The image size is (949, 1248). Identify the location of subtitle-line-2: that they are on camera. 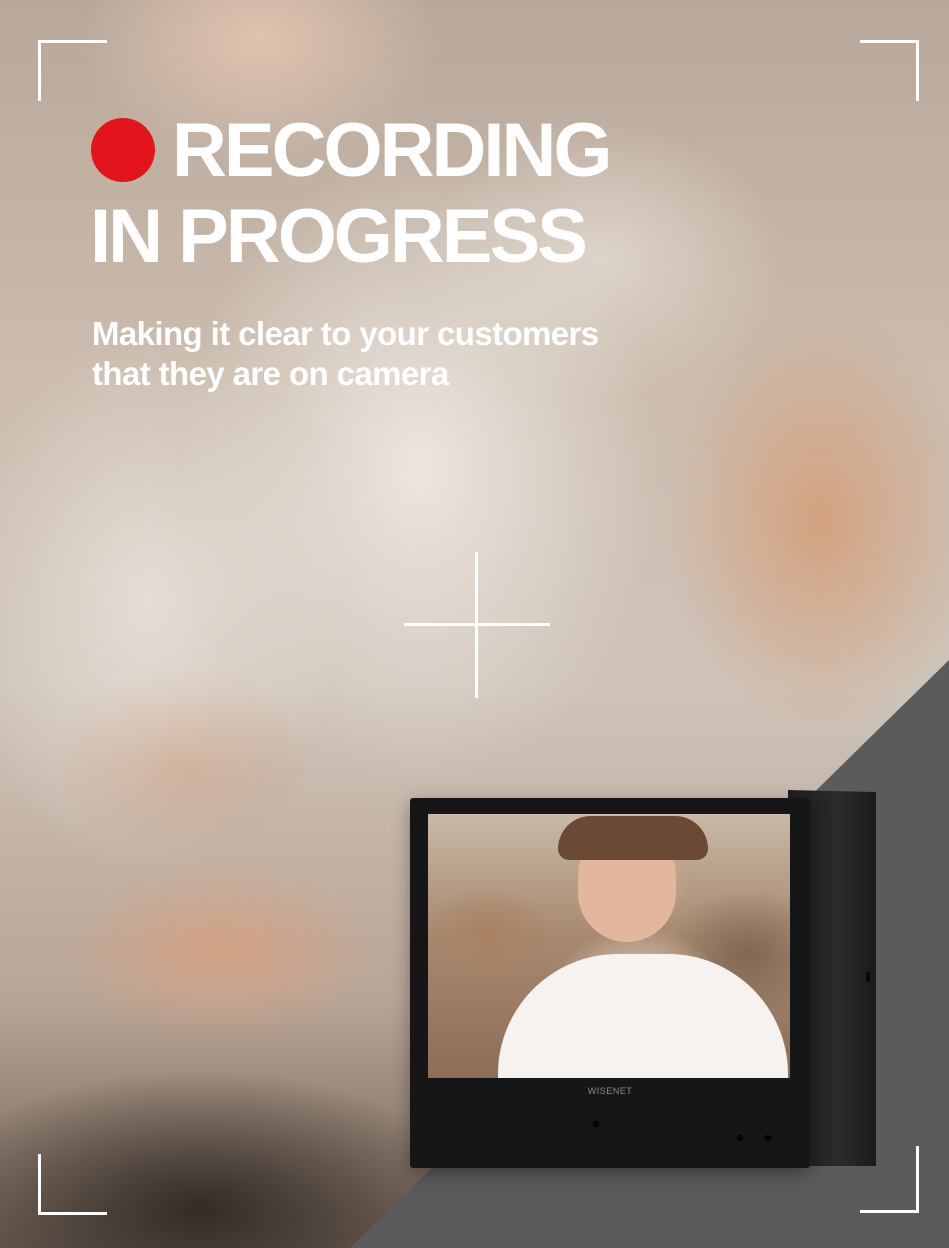
(270, 373).